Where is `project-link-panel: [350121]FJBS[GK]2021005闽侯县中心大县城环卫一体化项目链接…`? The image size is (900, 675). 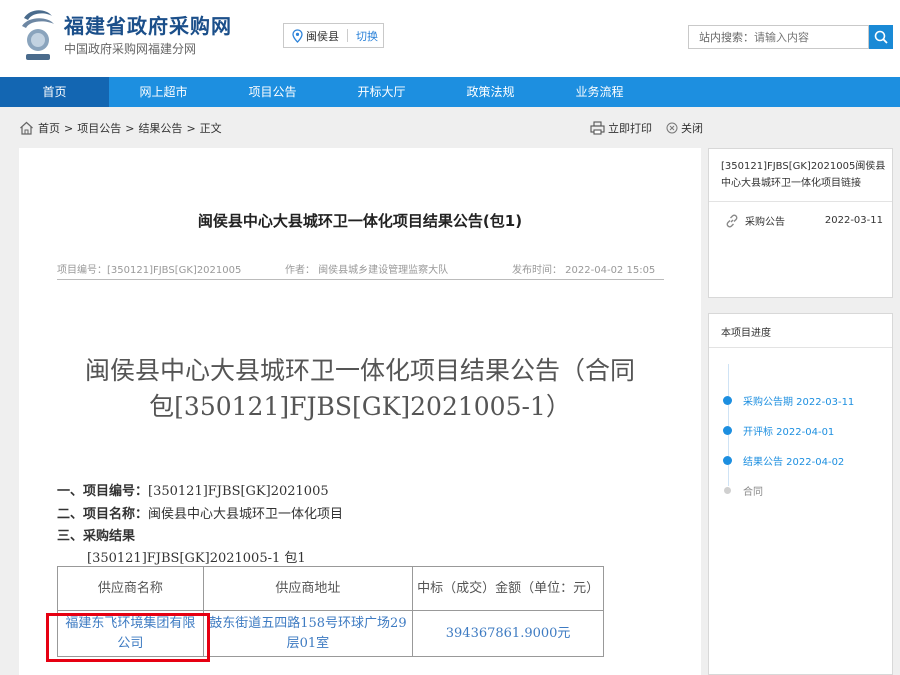 project-link-panel: [350121]FJBS[GK]2021005闽侯县中心大县城环卫一体化项目链接… is located at coordinates (800, 223).